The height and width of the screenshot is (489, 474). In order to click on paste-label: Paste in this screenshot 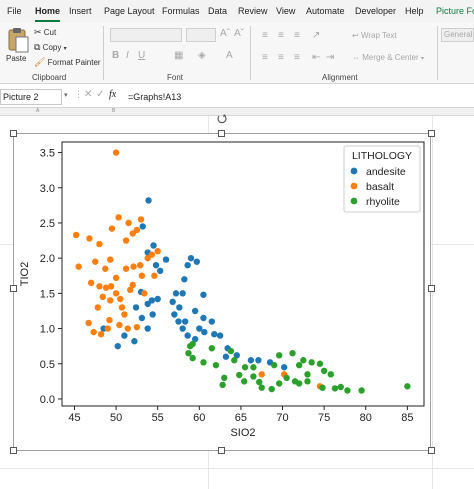, I will do `click(16, 58)`.